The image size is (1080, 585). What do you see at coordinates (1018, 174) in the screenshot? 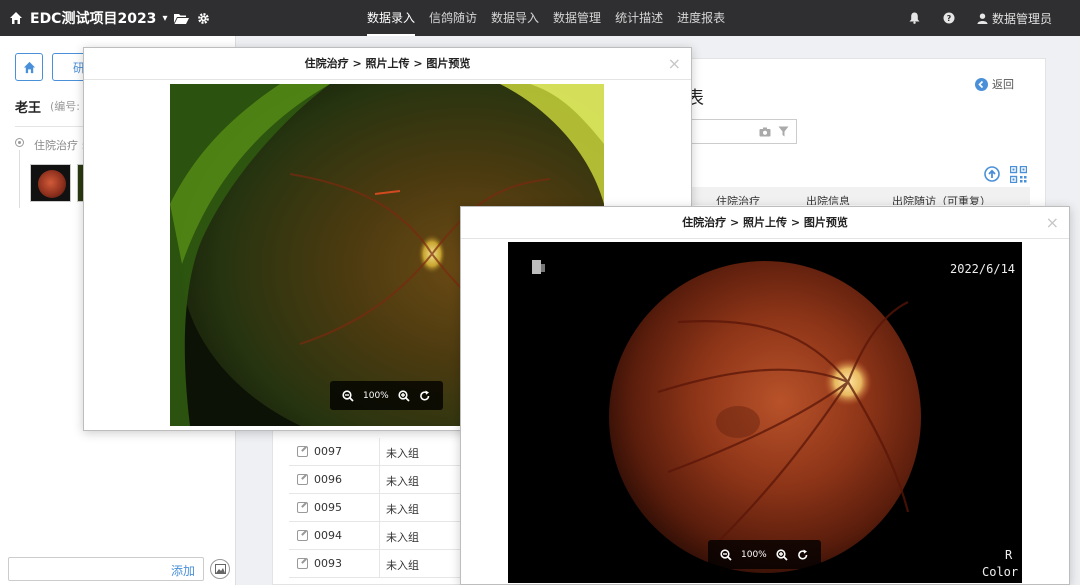
I see `qr-code-icon` at bounding box center [1018, 174].